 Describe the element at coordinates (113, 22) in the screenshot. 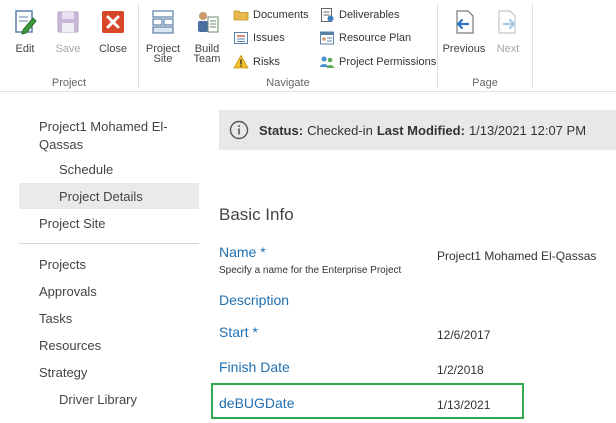

I see `close-icon` at that location.